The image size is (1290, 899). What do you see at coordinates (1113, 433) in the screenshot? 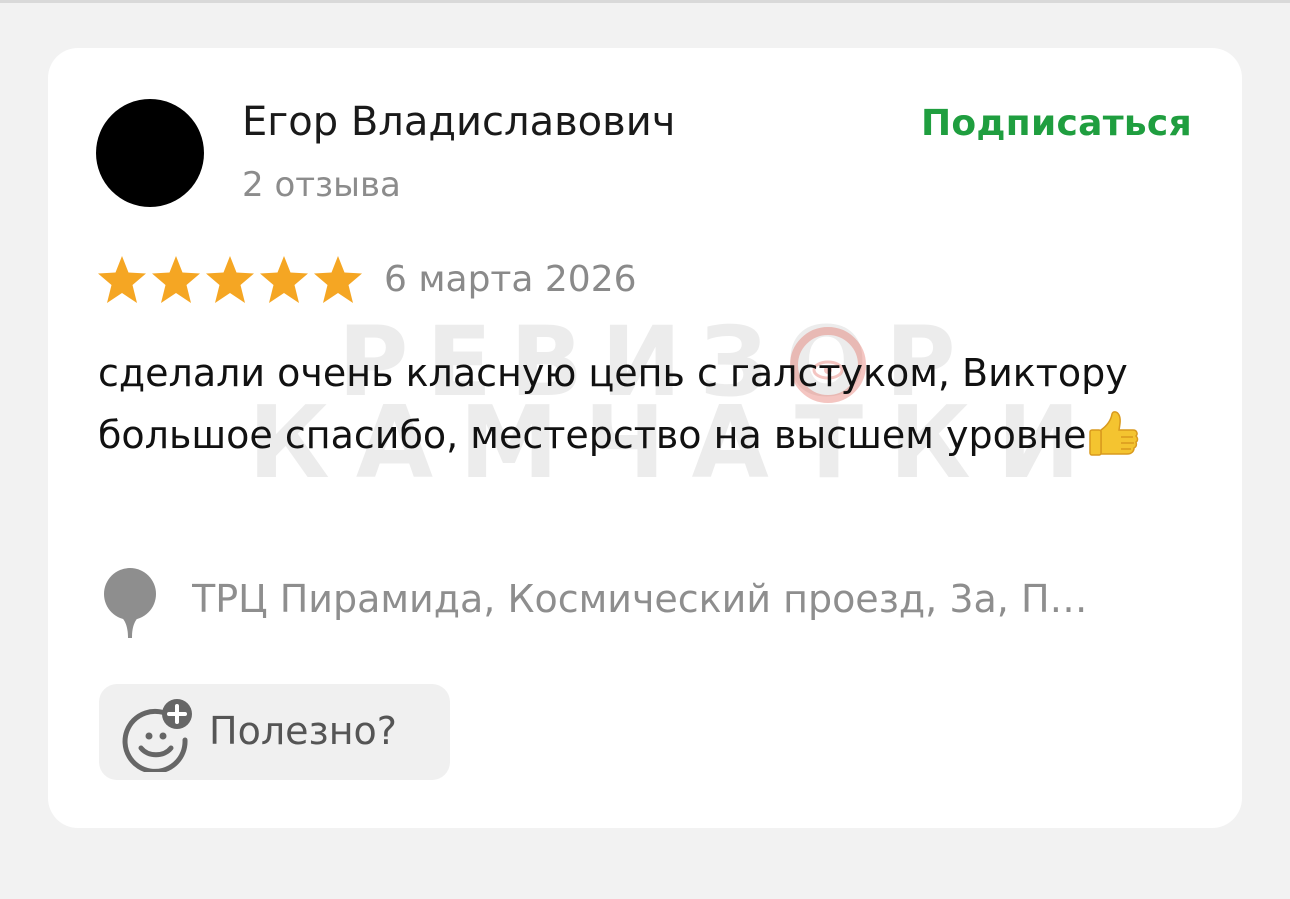
I see `thumbs-up-emoji` at bounding box center [1113, 433].